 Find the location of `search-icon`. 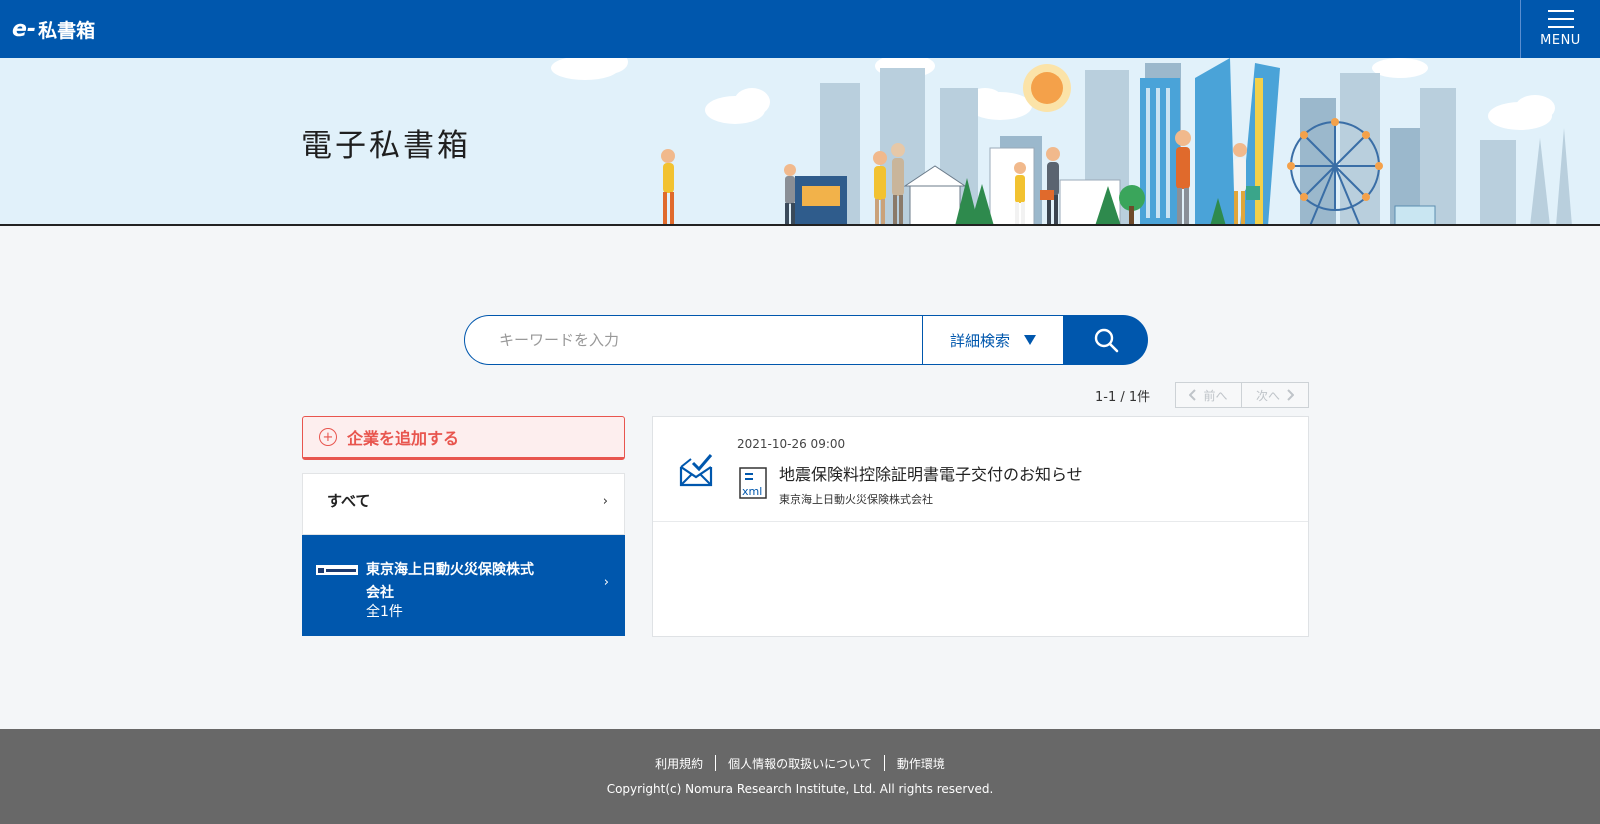

search-icon is located at coordinates (1106, 340).